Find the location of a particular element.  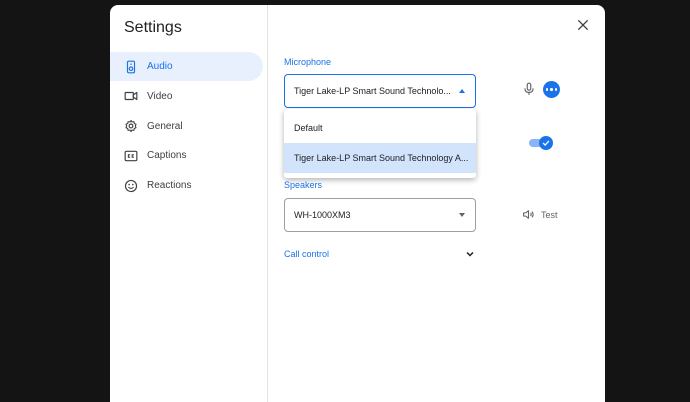

smiley-icon is located at coordinates (131, 186).